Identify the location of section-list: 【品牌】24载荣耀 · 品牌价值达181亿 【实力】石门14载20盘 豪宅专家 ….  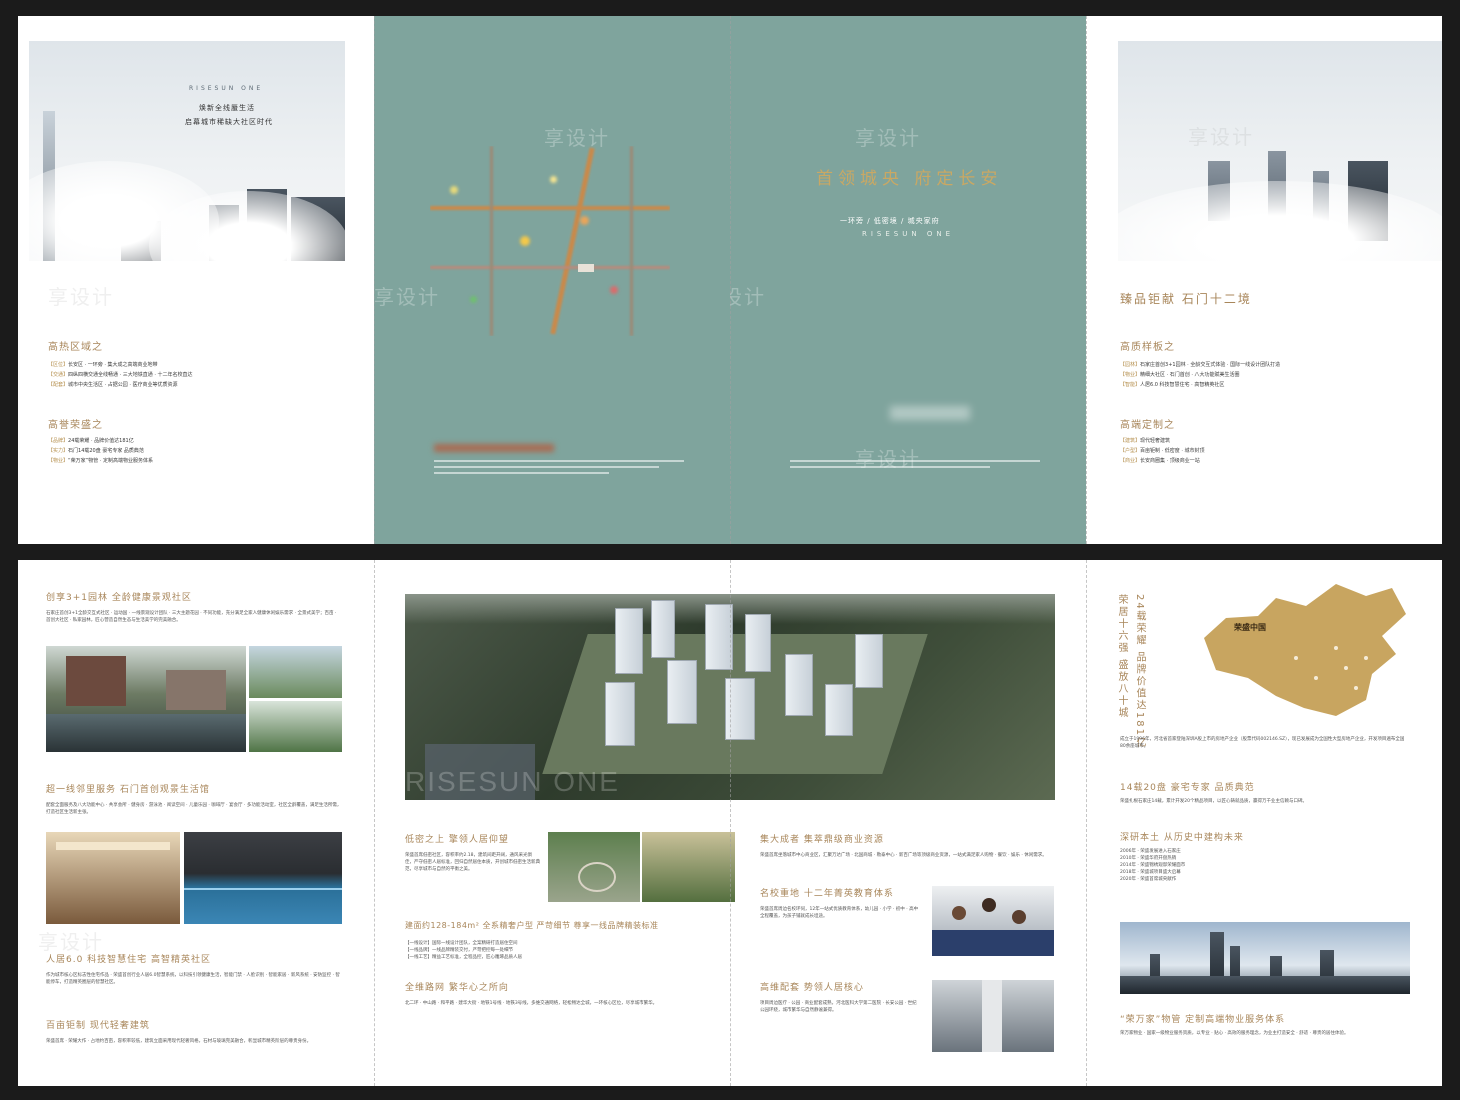
(198, 451).